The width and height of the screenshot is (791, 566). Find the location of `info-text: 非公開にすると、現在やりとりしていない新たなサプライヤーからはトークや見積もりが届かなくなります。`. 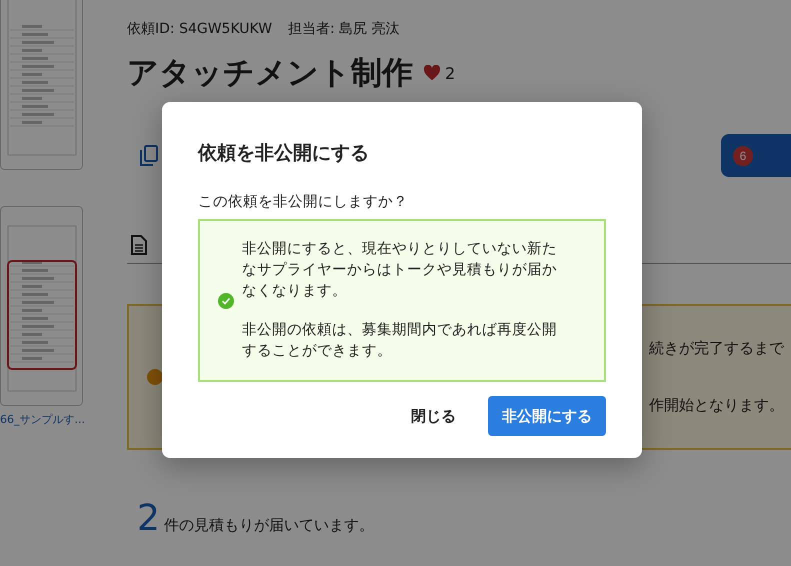

info-text: 非公開にすると、現在やりとりしていない新たなサプライヤーからはトークや見積もりが届かなくなります。 is located at coordinates (400, 271).